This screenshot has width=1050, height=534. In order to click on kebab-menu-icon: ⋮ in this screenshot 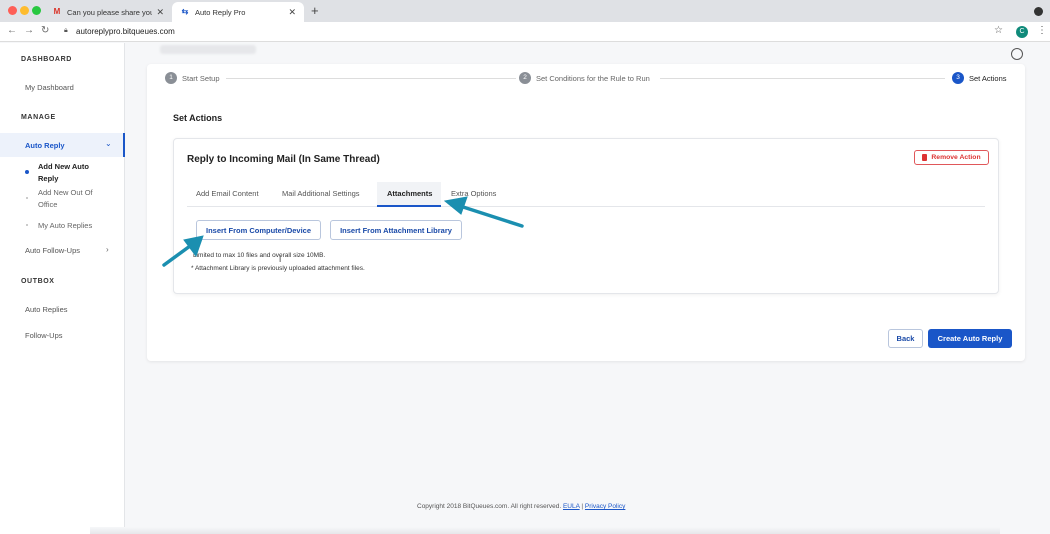, I will do `click(1042, 31)`.